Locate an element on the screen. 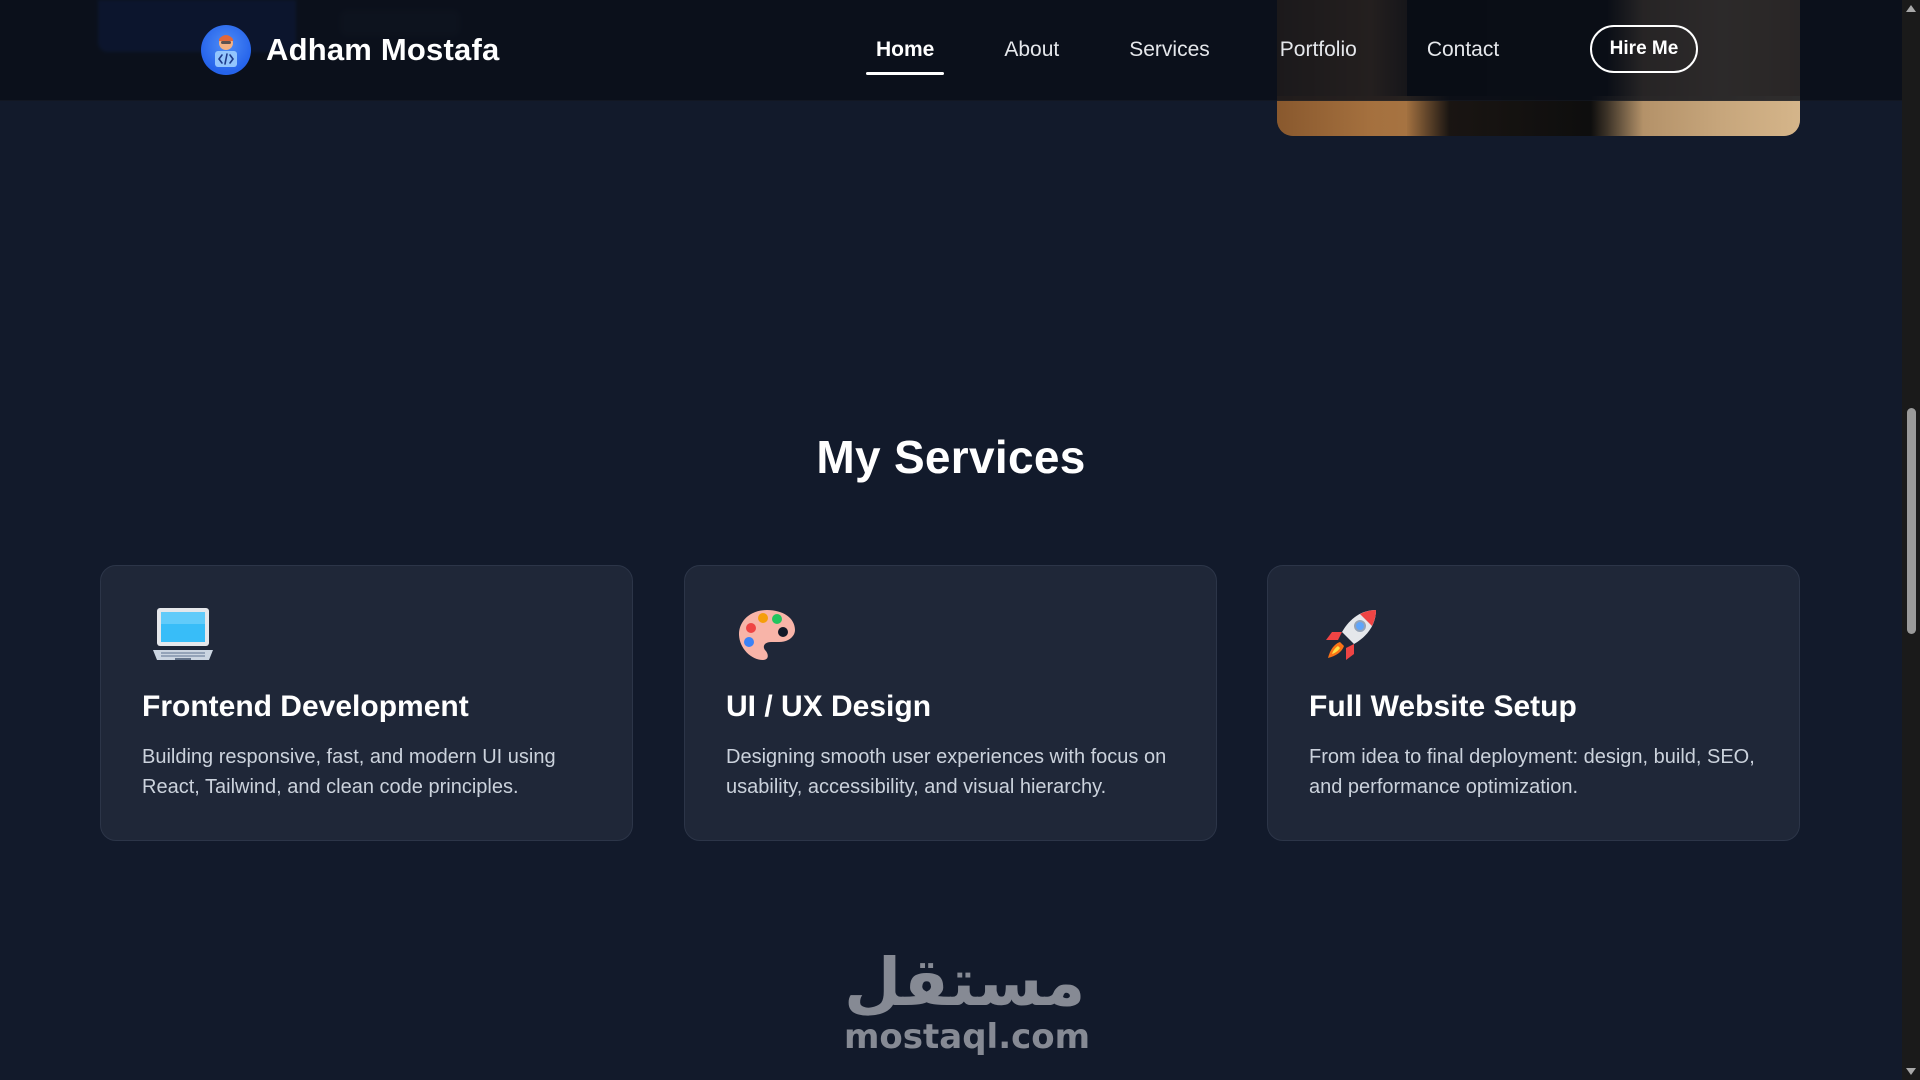 The height and width of the screenshot is (1080, 1920). nav-portfolio: Portfolio is located at coordinates (1318, 50).